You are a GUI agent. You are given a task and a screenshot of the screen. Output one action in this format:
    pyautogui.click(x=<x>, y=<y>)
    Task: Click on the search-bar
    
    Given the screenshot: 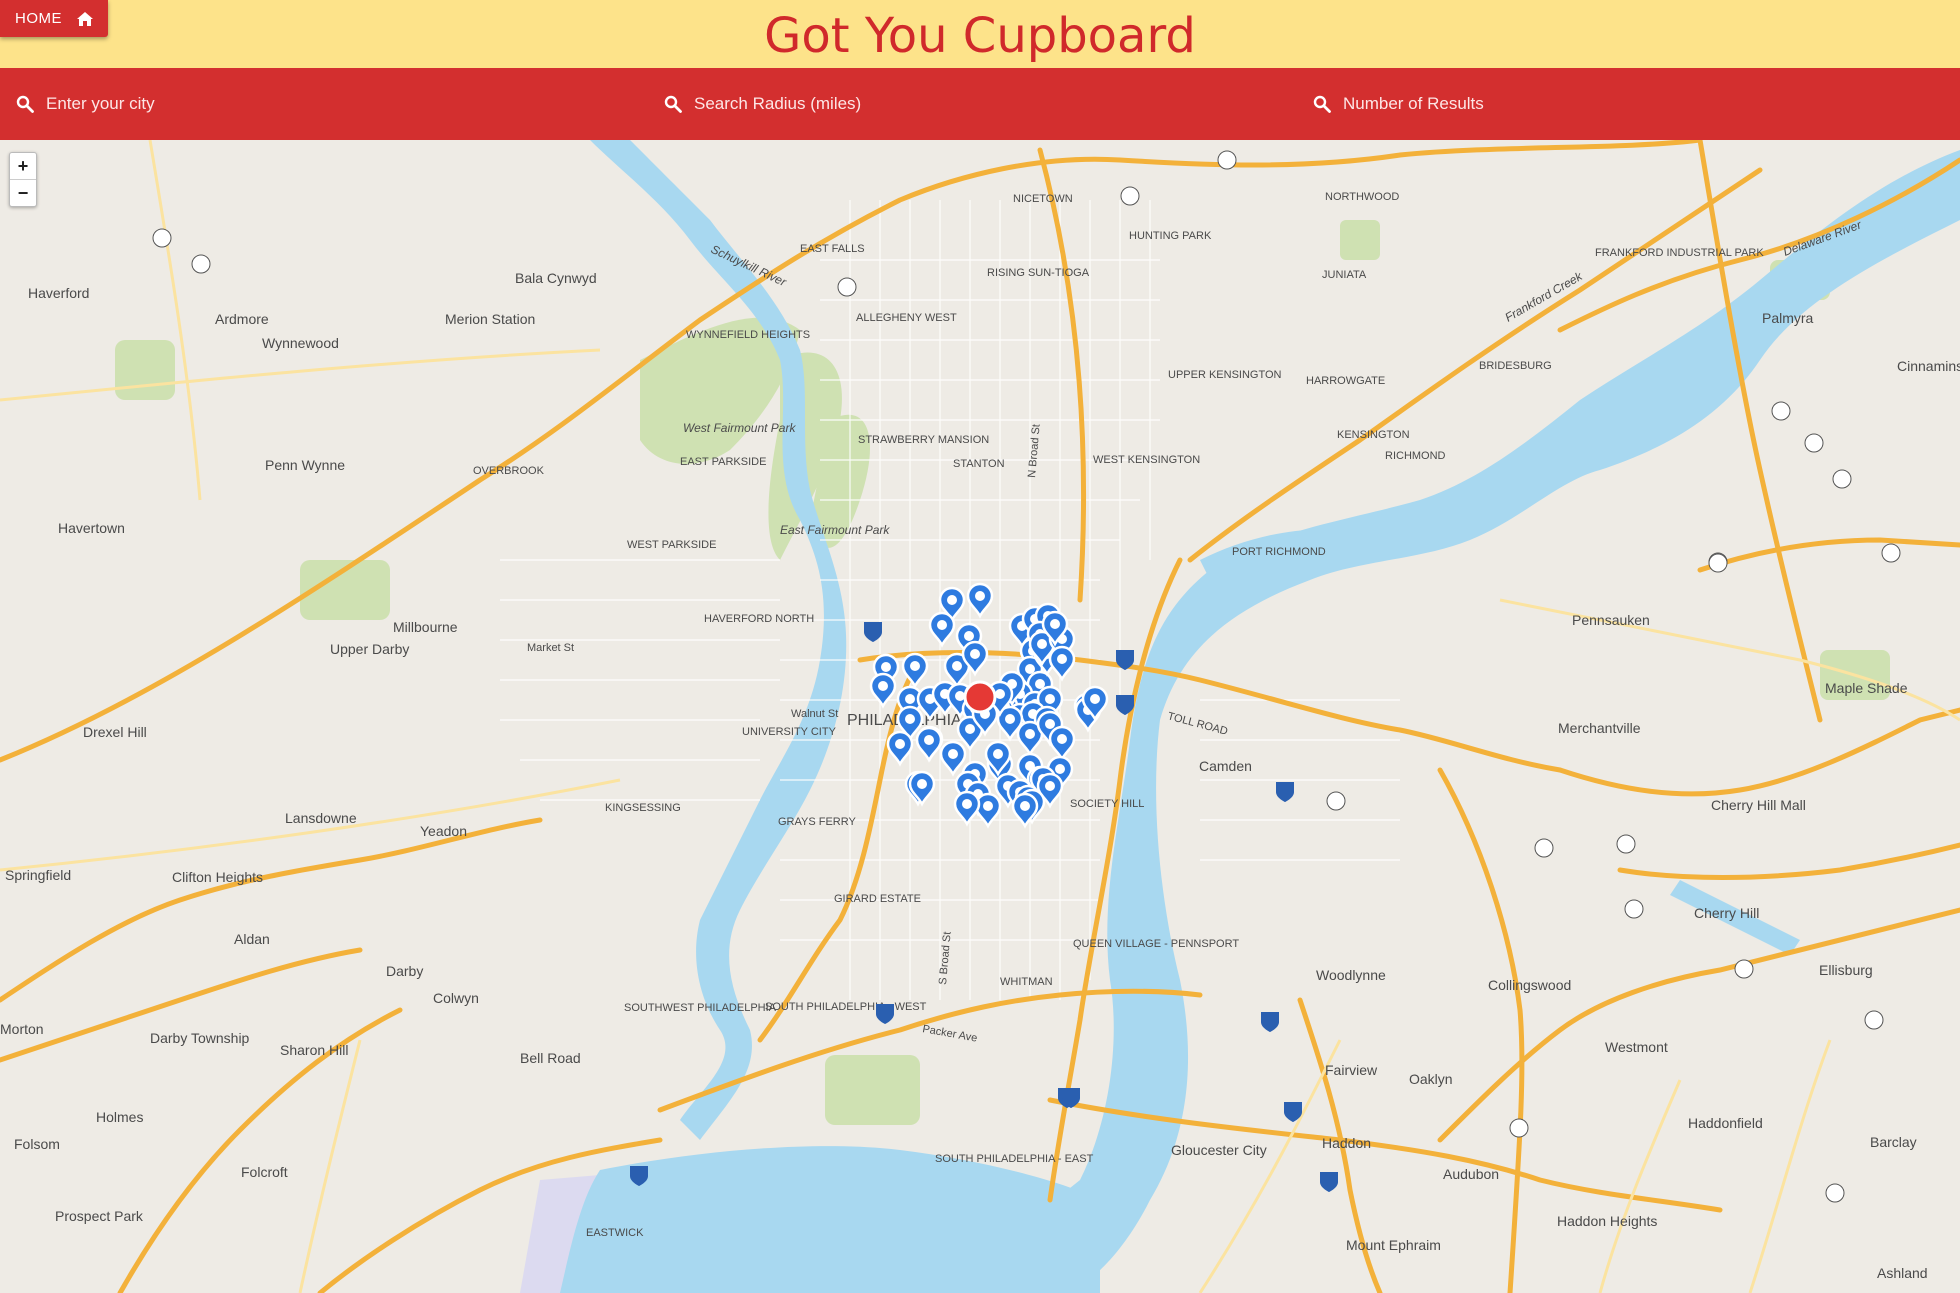 What is the action you would take?
    pyautogui.click(x=980, y=104)
    